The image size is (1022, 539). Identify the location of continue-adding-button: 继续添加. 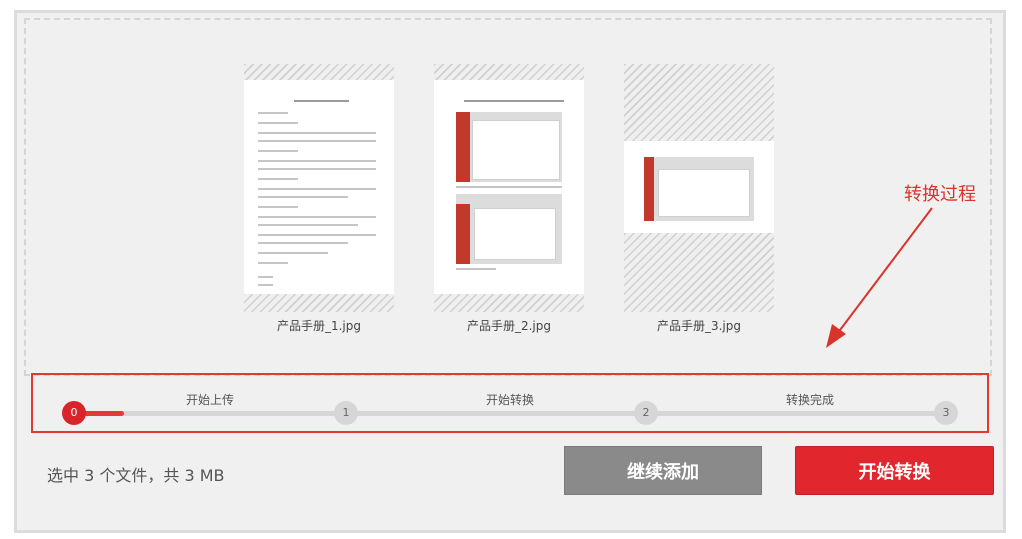
(663, 470).